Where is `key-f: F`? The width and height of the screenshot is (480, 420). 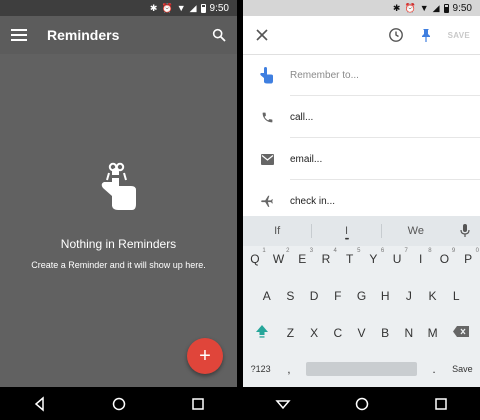 key-f: F is located at coordinates (338, 296).